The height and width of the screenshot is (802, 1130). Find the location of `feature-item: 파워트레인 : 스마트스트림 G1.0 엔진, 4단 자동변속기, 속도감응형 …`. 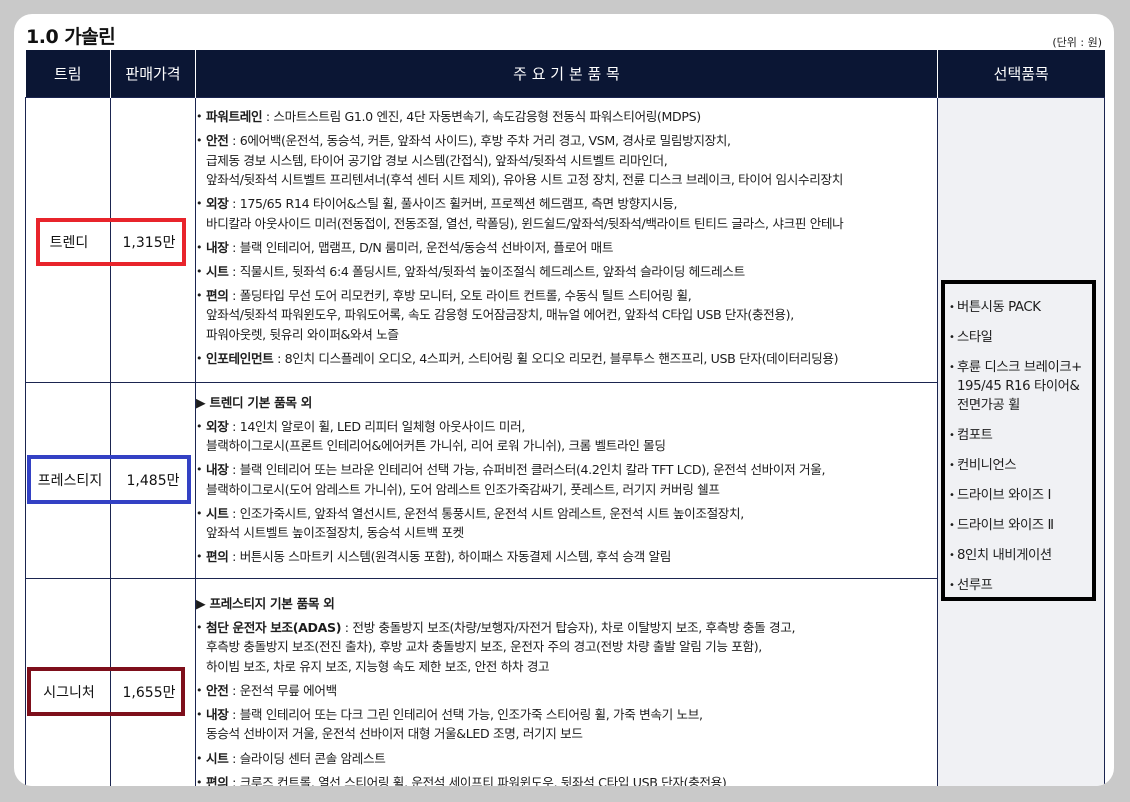

feature-item: 파워트레인 : 스마트스트림 G1.0 엔진, 4단 자동변속기, 속도감응형 … is located at coordinates (566, 117).